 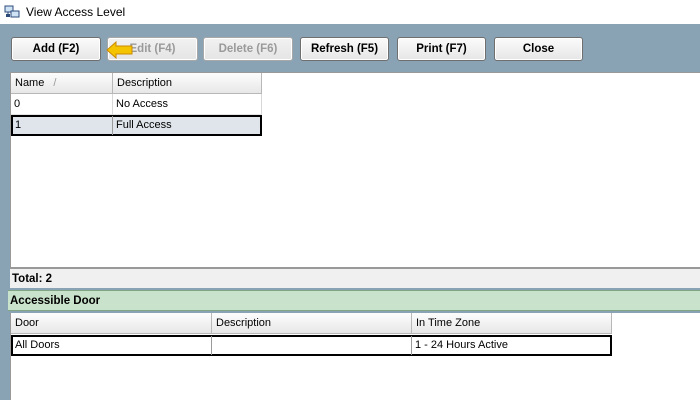 What do you see at coordinates (355, 278) in the screenshot?
I see `total-count-bar: Total: 2` at bounding box center [355, 278].